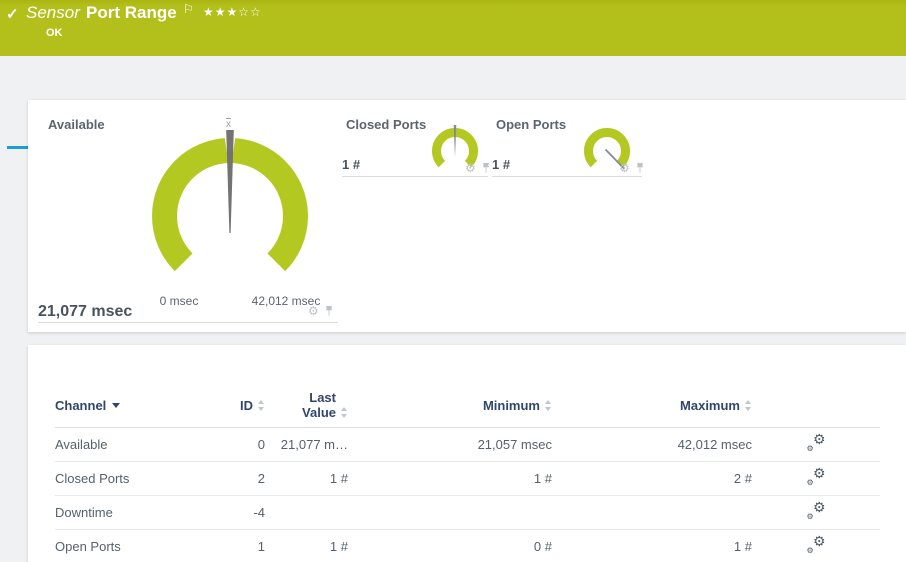  I want to click on channel-id-cell: -4, so click(235, 512).